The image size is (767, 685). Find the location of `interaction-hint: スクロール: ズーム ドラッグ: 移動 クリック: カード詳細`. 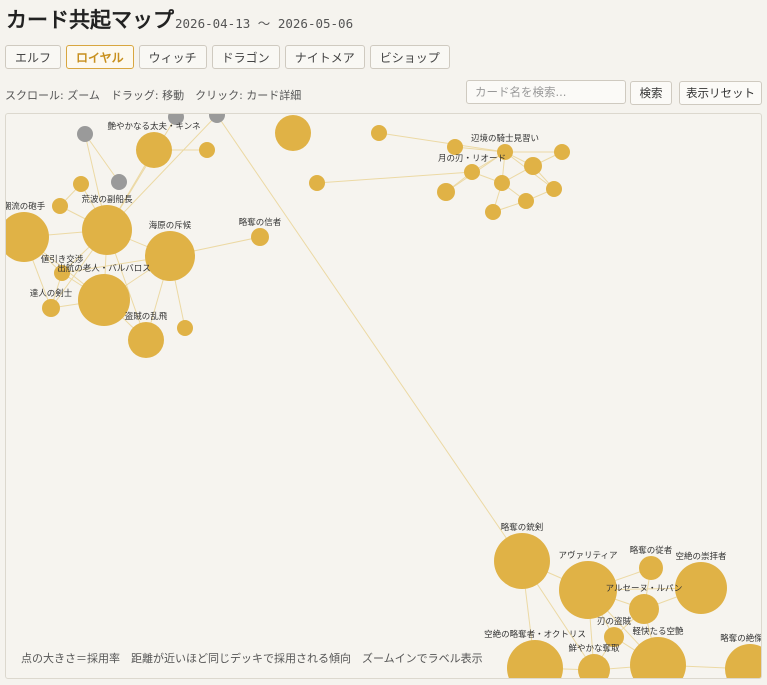

interaction-hint: スクロール: ズーム ドラッグ: 移動 クリック: カード詳細 is located at coordinates (153, 95).